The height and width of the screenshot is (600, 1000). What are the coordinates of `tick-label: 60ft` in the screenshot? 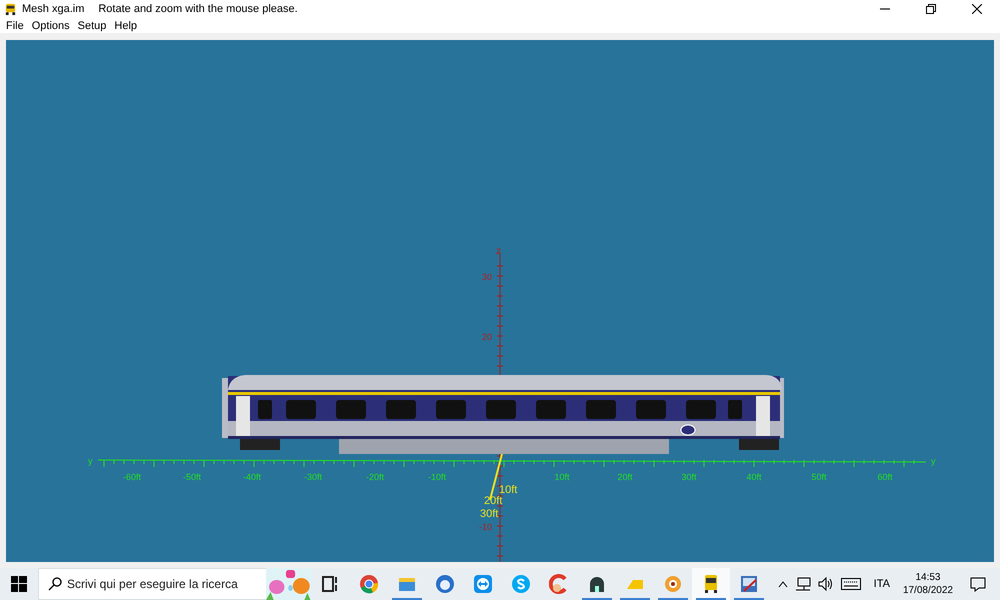 It's located at (885, 477).